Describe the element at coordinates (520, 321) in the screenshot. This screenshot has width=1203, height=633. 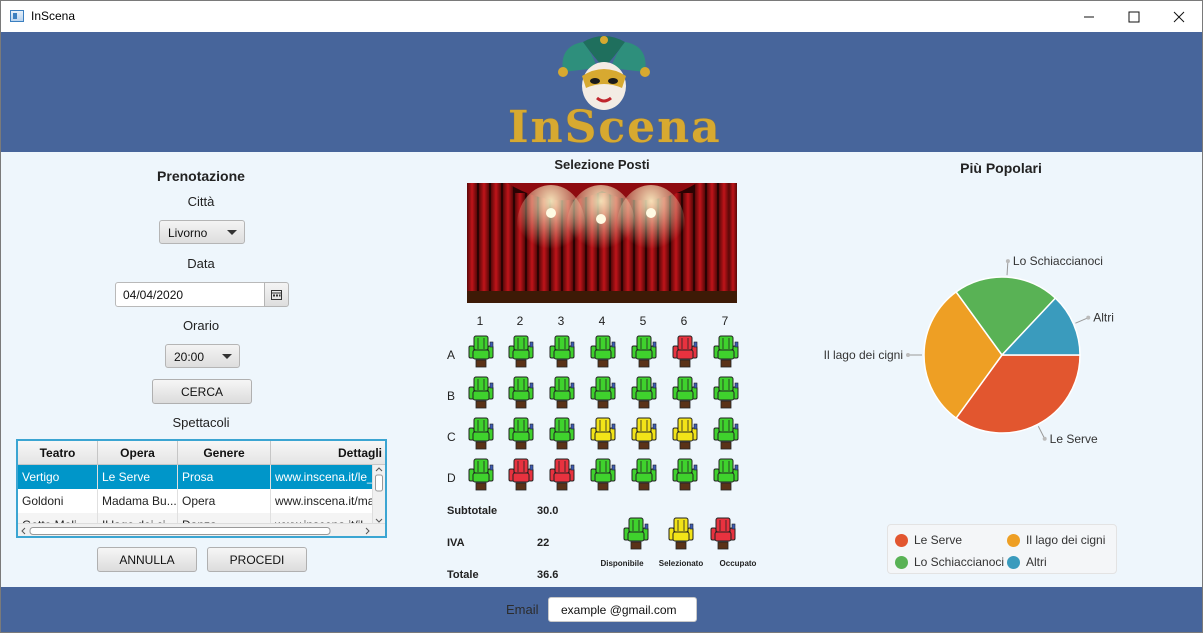
I see `seat-column-2: 2` at that location.